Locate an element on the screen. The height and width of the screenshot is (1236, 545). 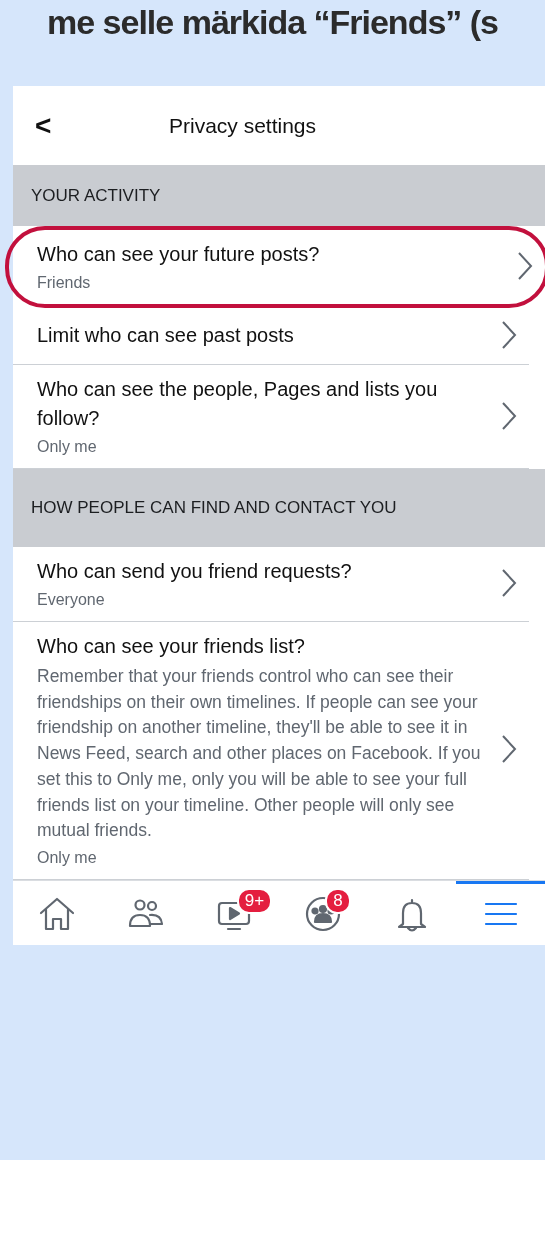
row-value: Friends is located at coordinates (64, 283).